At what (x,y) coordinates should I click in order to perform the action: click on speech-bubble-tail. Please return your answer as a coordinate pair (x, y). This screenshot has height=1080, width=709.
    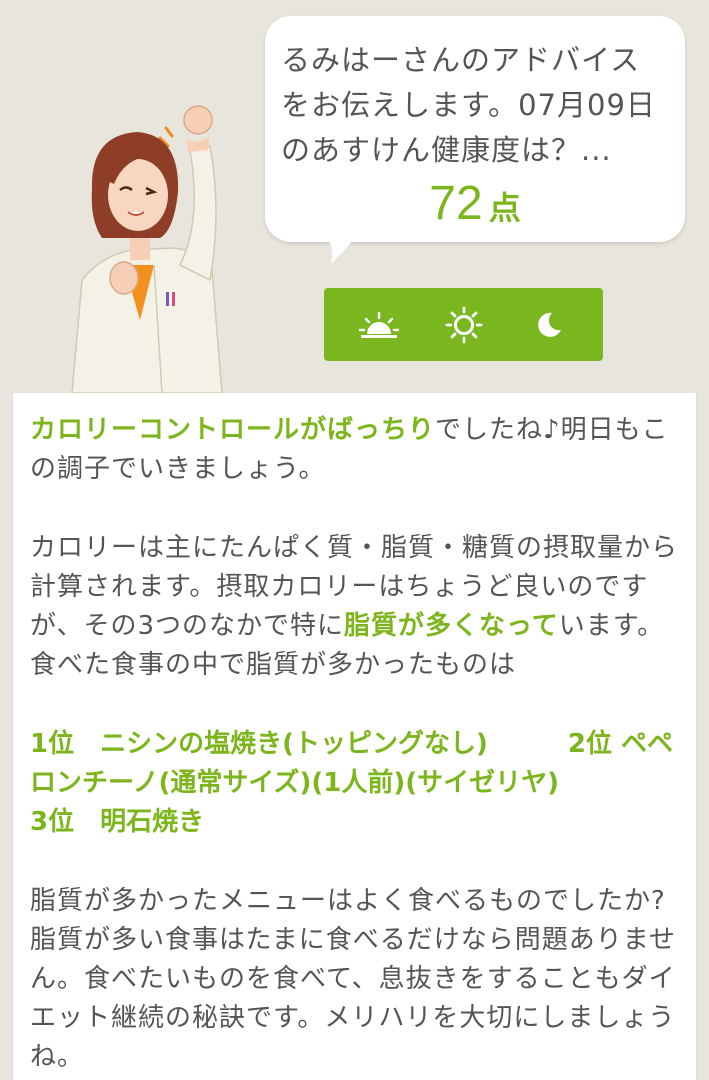
    Looking at the image, I should click on (342, 250).